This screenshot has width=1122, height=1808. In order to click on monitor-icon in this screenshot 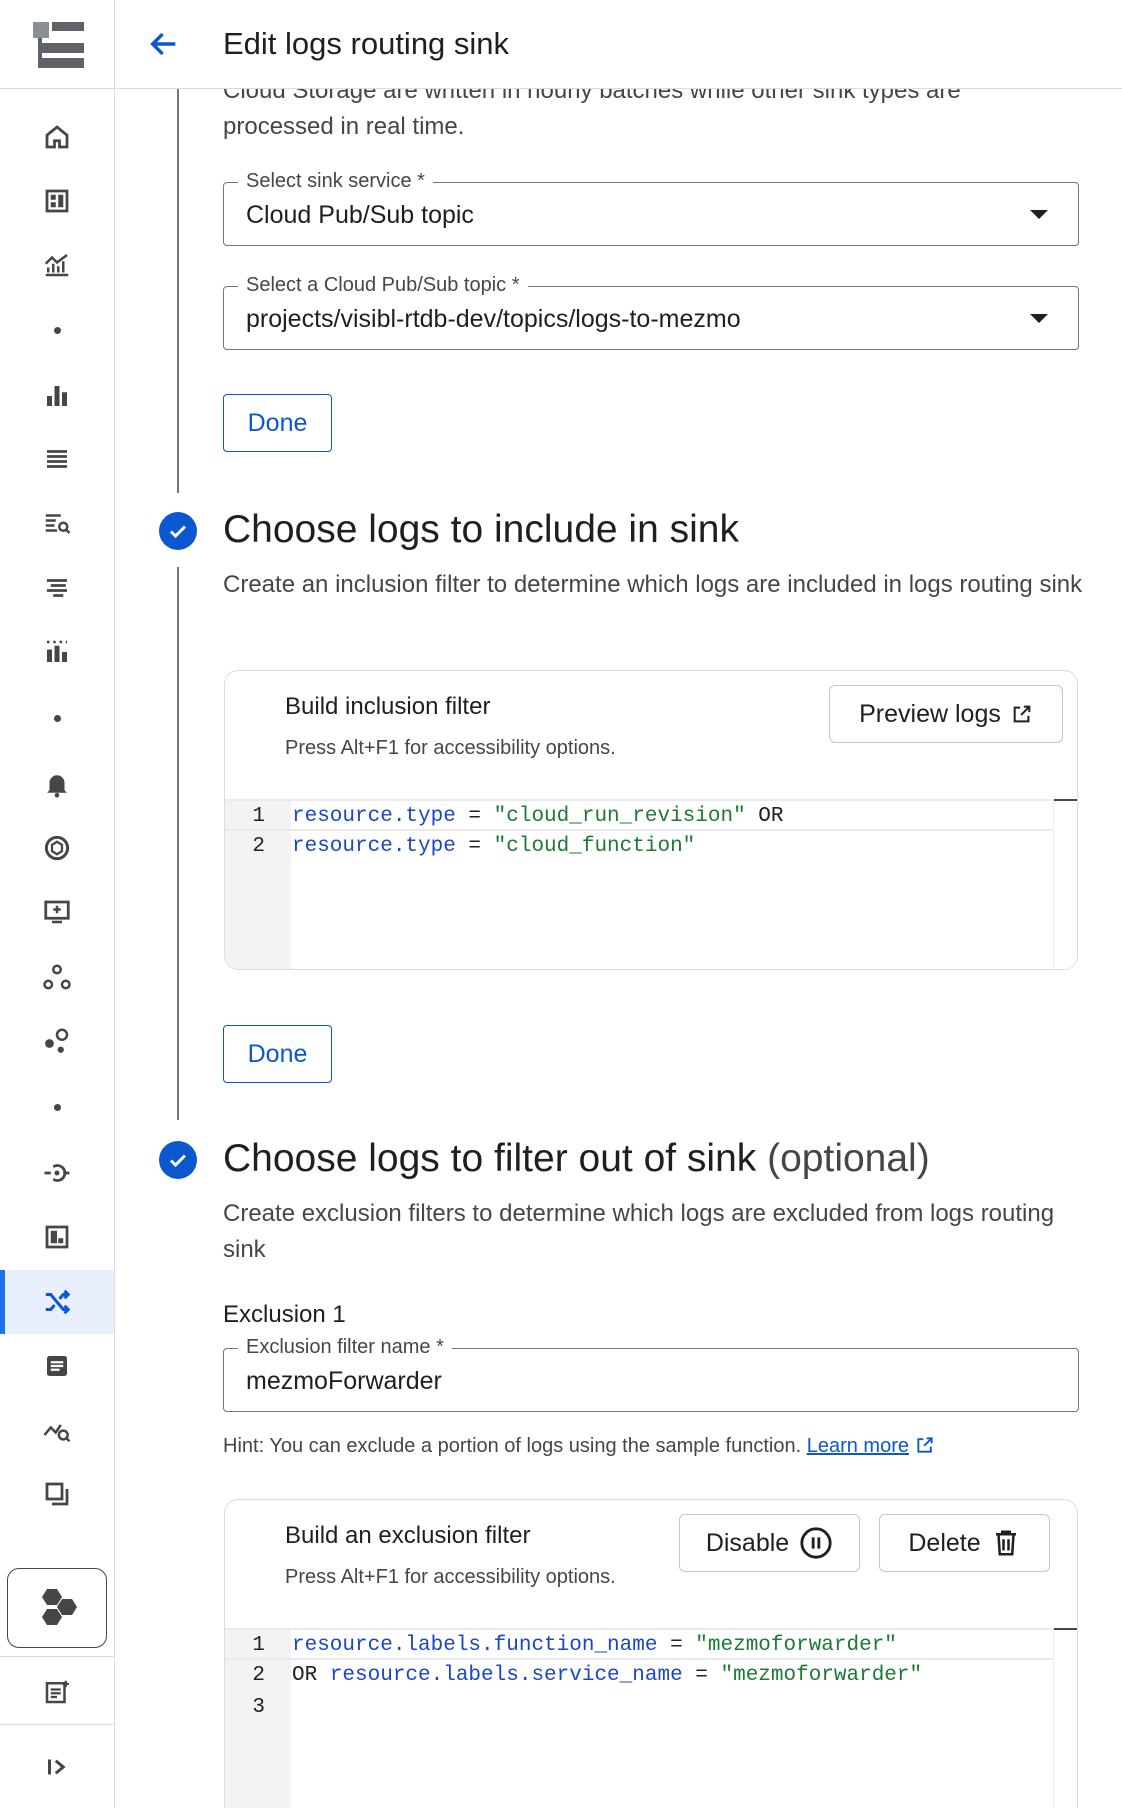, I will do `click(57, 912)`.